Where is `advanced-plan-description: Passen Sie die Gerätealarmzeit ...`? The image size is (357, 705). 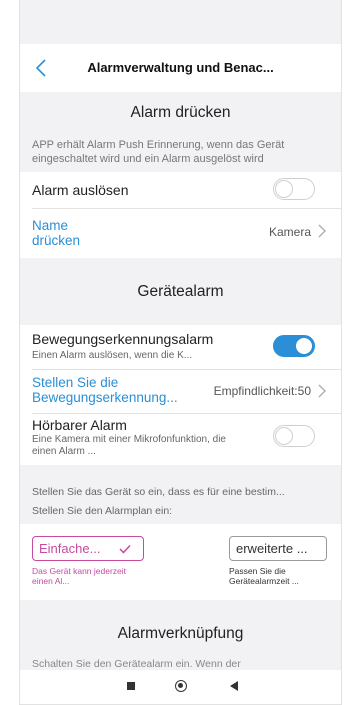 advanced-plan-description: Passen Sie die Gerätealarmzeit ... is located at coordinates (264, 576).